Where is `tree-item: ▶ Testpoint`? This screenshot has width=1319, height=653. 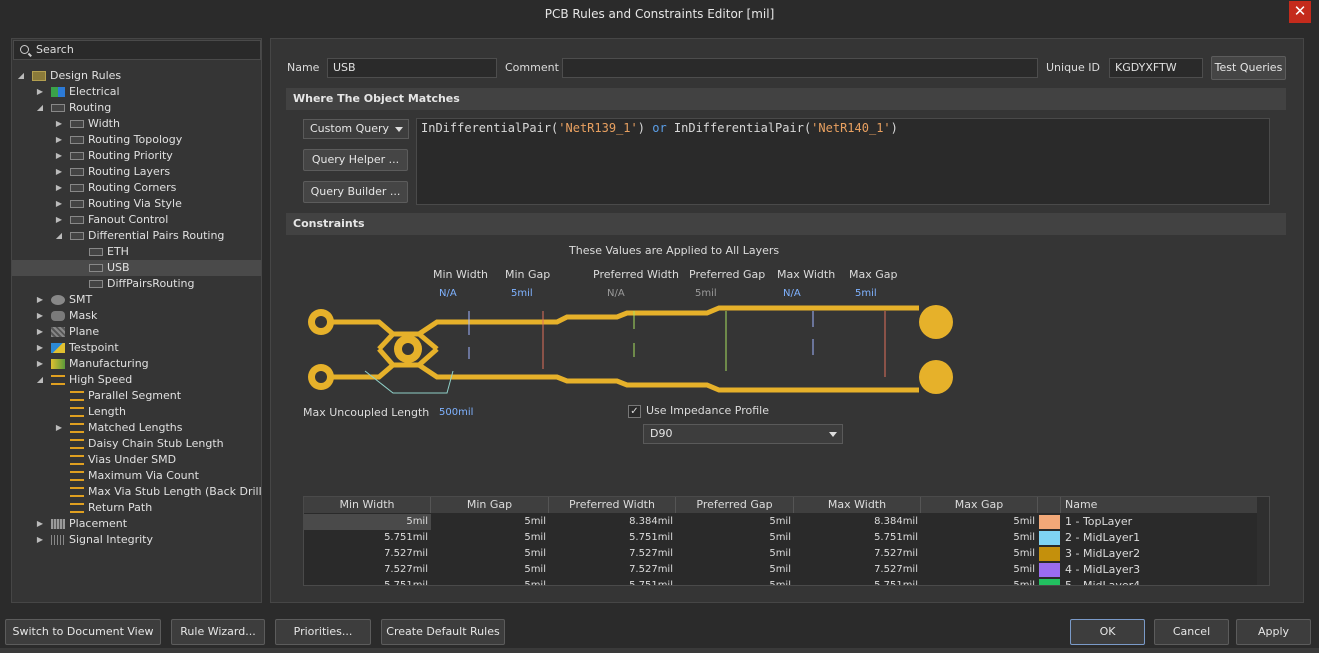 tree-item: ▶ Testpoint is located at coordinates (136, 348).